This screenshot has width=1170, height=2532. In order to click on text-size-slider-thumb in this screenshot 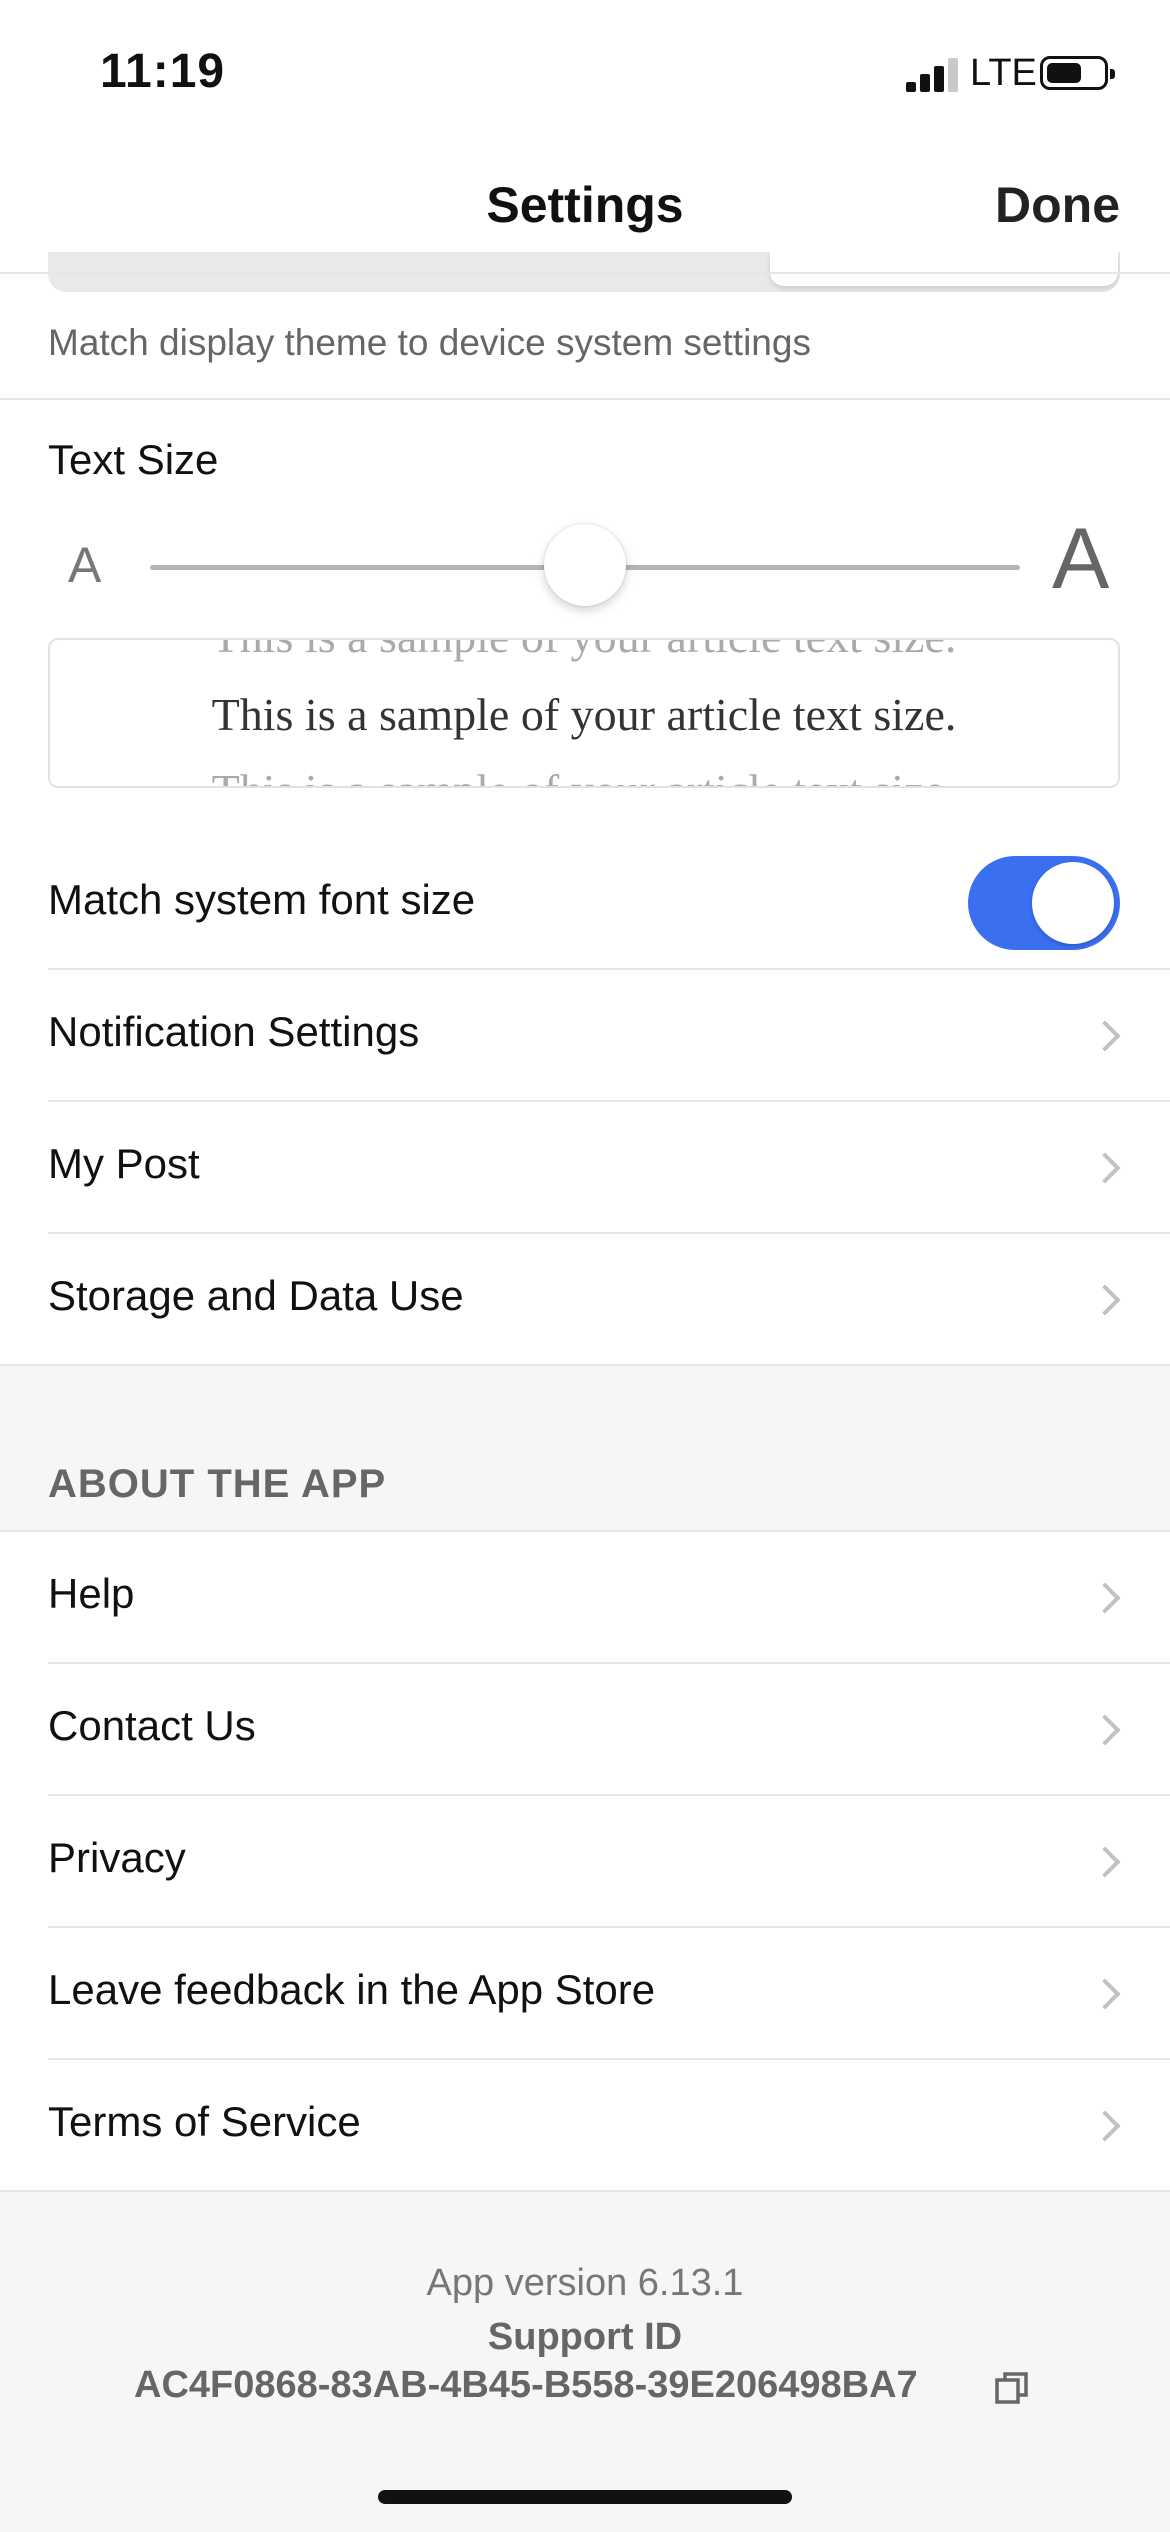, I will do `click(585, 565)`.